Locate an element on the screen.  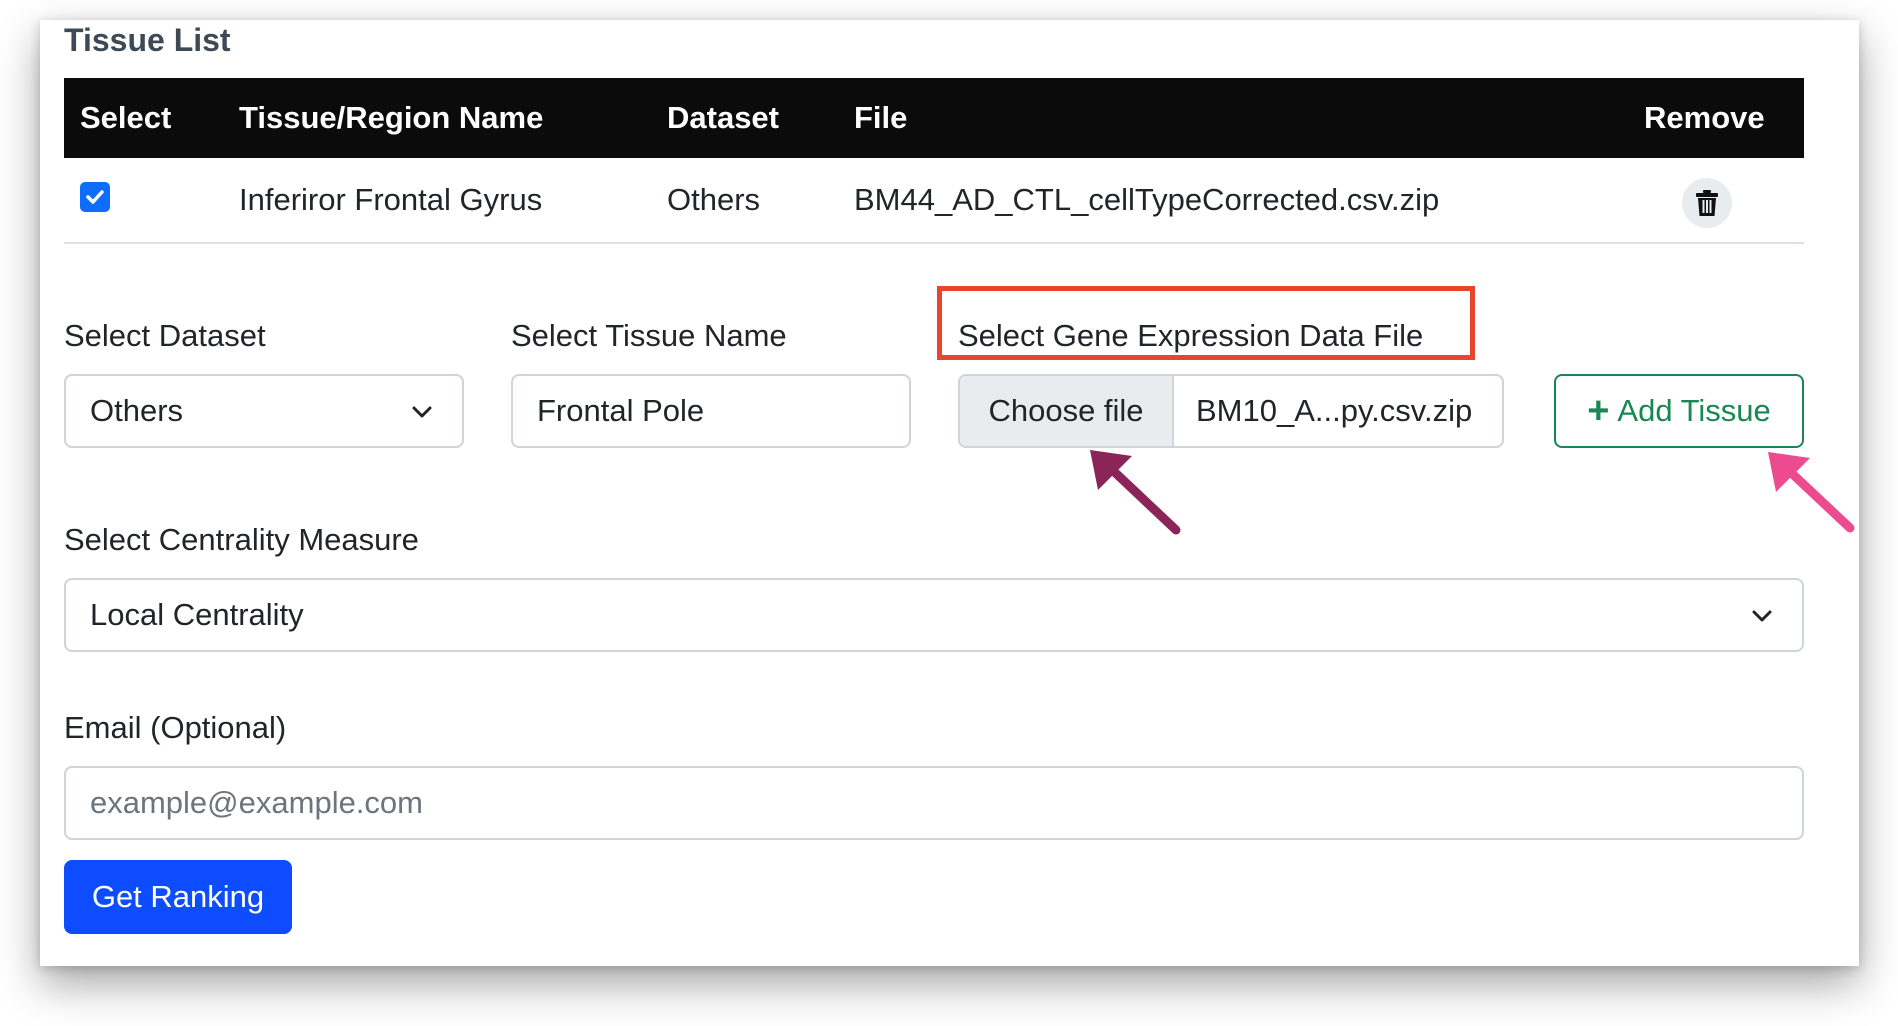
trash-icon is located at coordinates (1707, 203).